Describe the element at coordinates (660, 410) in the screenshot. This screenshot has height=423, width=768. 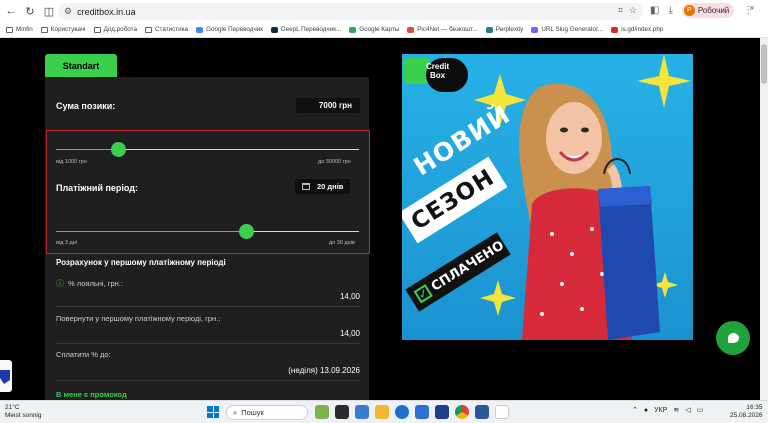
I see `language-indicator: УКР` at that location.